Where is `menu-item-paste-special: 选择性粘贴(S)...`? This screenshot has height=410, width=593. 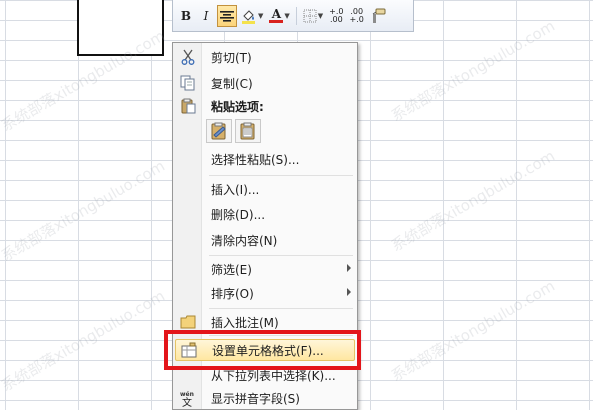 menu-item-paste-special: 选择性粘贴(S)... is located at coordinates (265, 159).